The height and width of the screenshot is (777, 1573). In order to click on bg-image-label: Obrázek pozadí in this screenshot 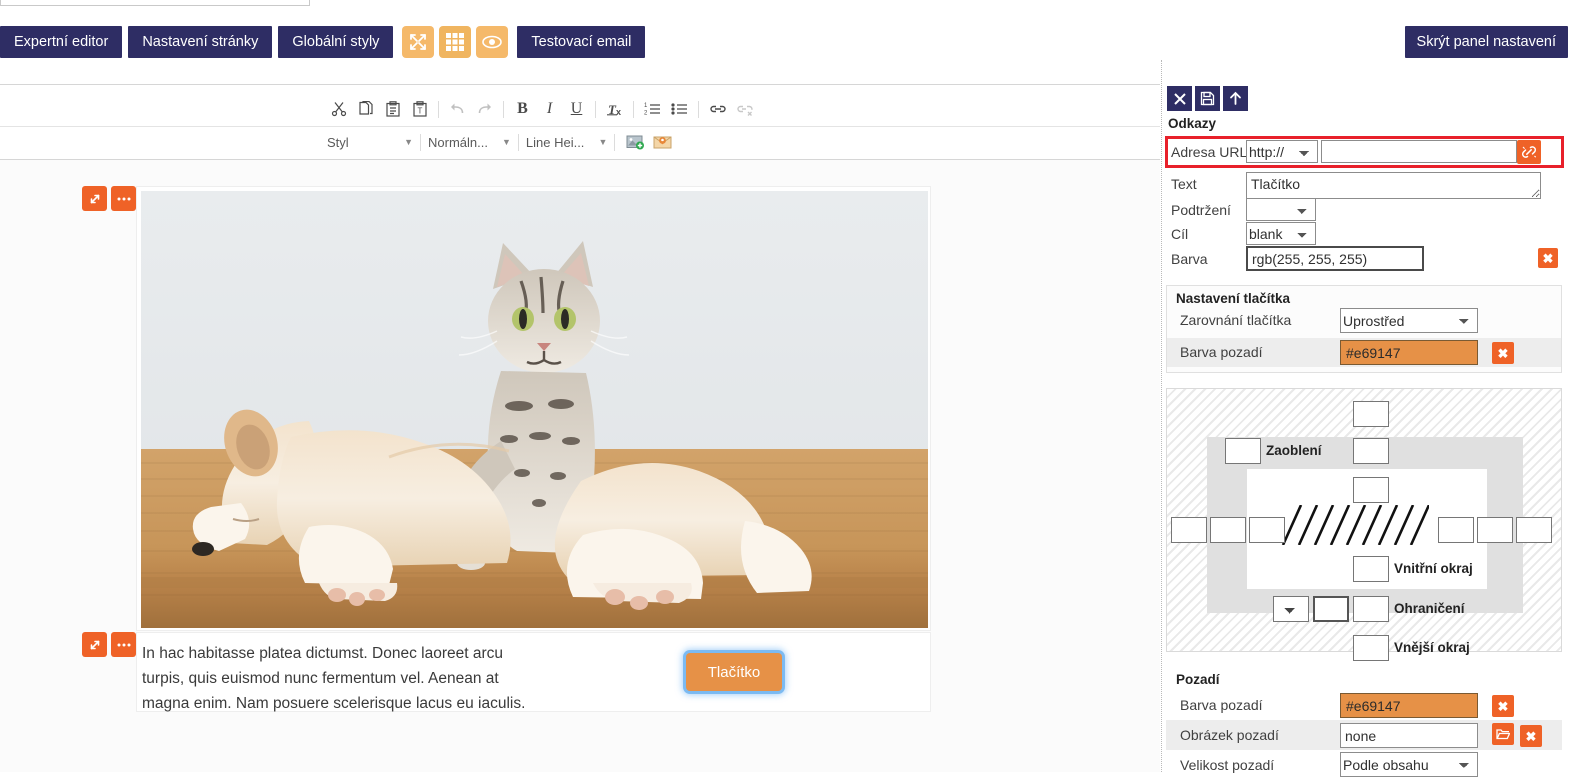, I will do `click(1229, 735)`.